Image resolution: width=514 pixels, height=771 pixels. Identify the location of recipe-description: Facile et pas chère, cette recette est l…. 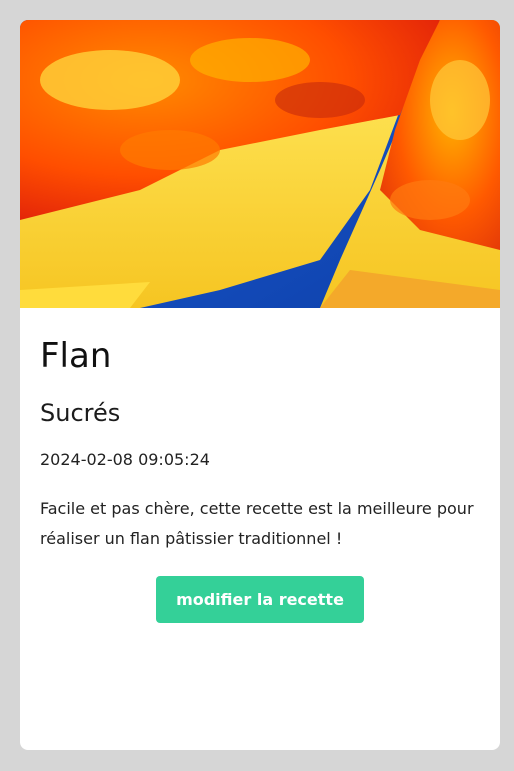
(257, 524).